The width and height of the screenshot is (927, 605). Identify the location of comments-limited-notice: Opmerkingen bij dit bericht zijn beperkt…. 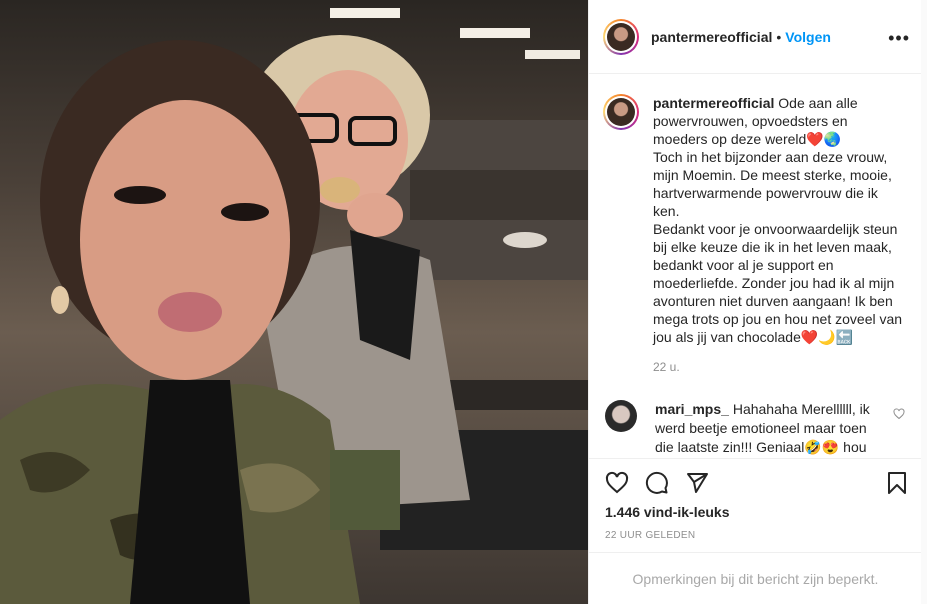
(755, 578).